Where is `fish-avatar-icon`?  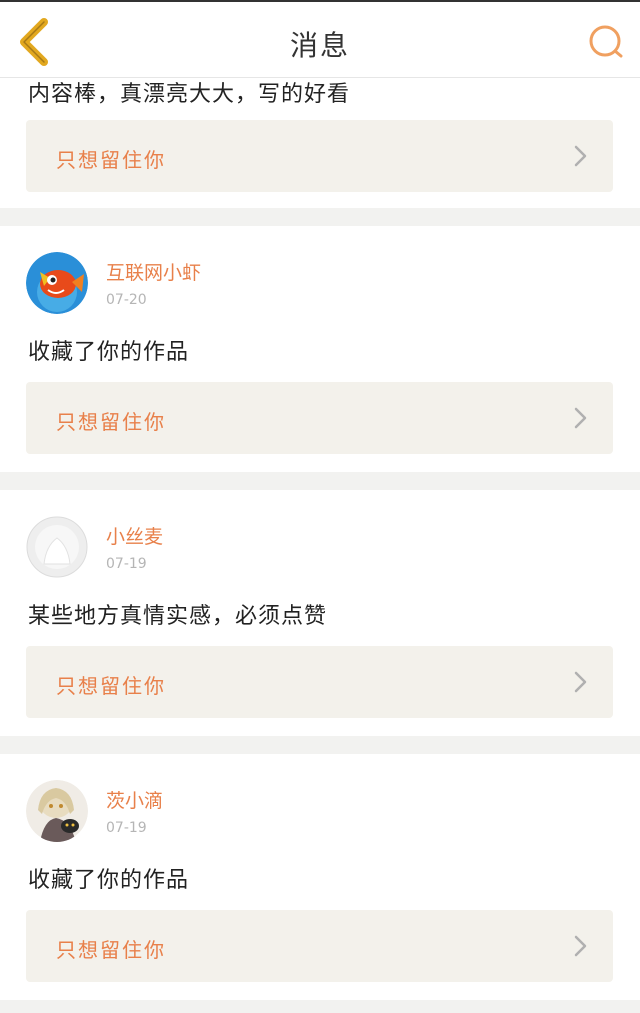 fish-avatar-icon is located at coordinates (57, 283).